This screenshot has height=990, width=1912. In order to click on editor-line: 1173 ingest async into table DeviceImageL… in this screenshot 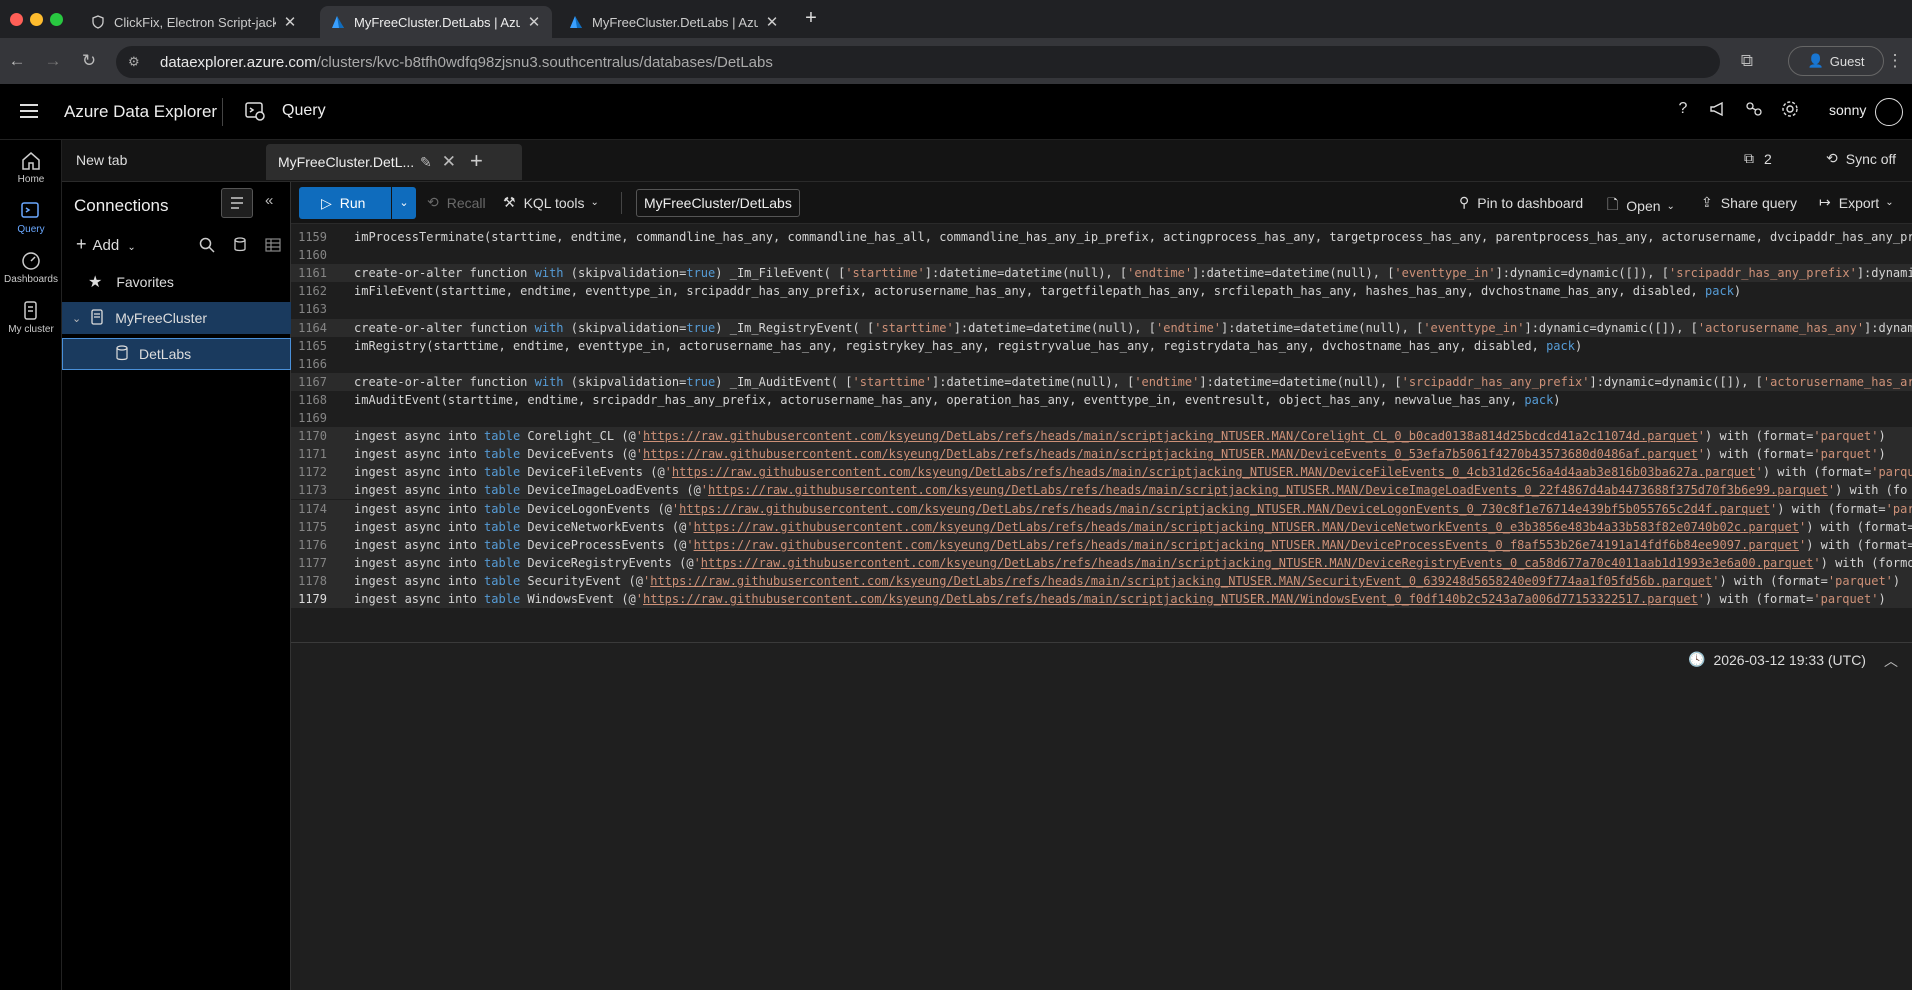, I will do `click(1101, 490)`.